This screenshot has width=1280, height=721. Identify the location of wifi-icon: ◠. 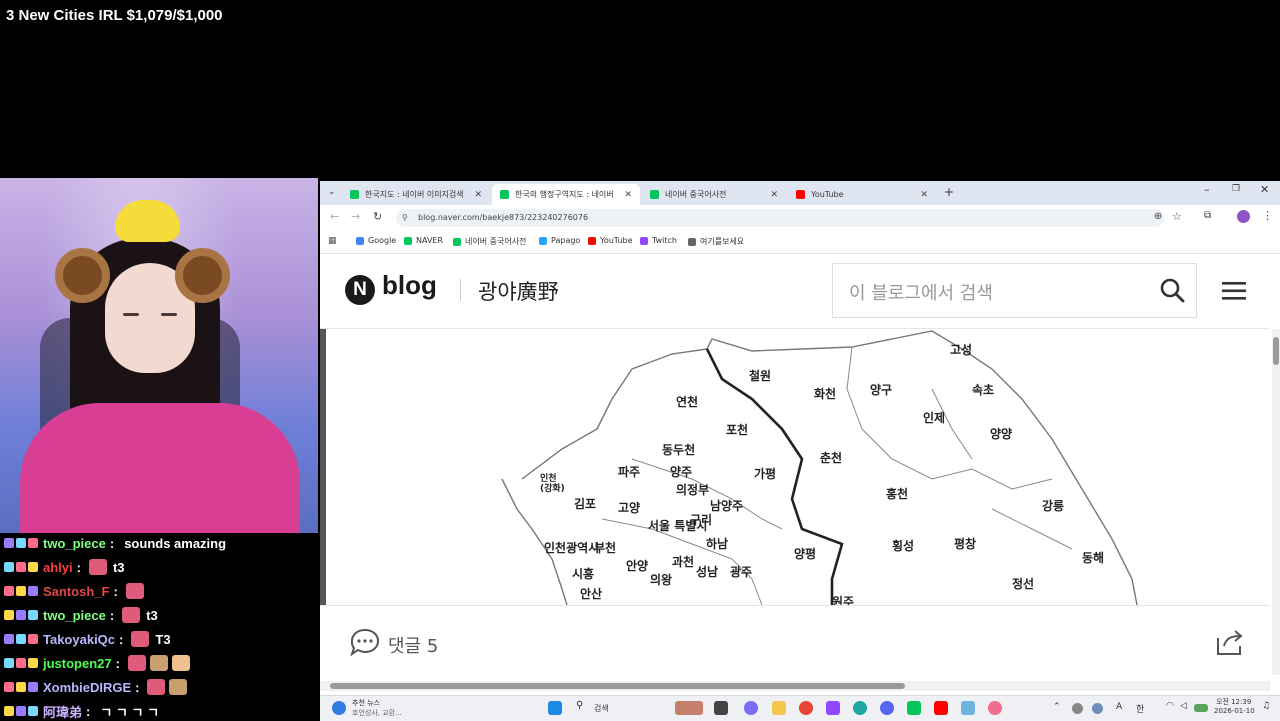
(1170, 706).